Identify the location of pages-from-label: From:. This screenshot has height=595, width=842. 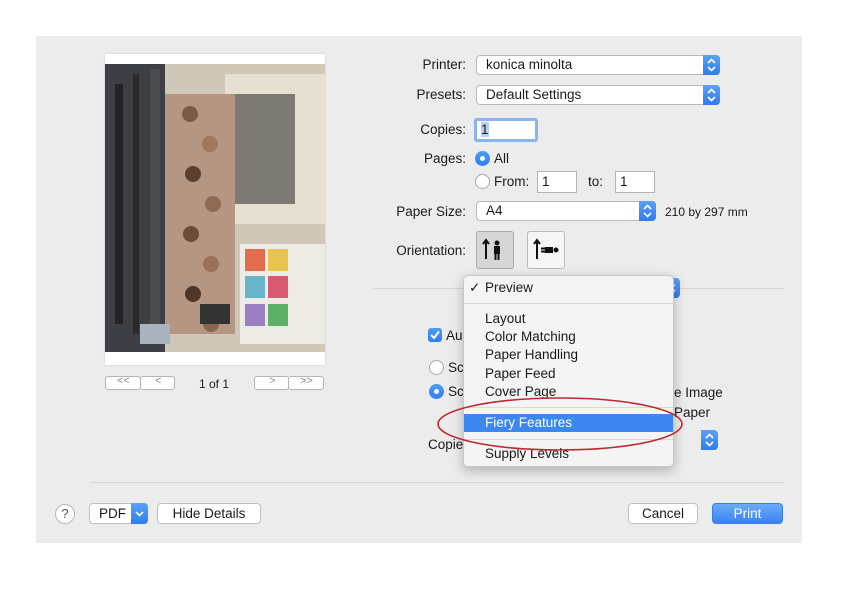
(512, 181).